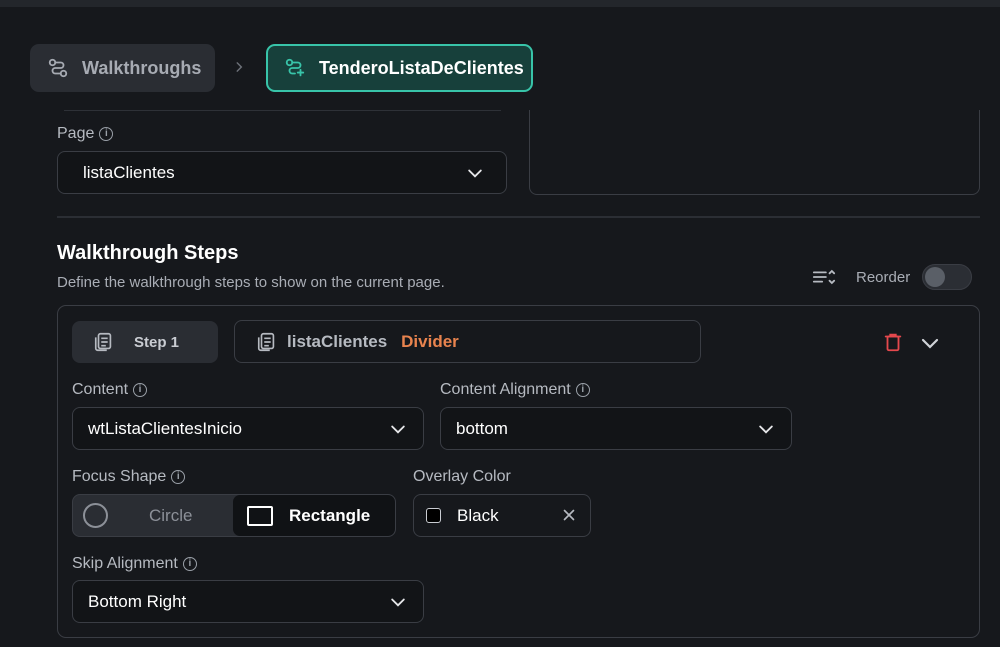 The height and width of the screenshot is (647, 1000). I want to click on content-select: wtListaClientesInicio, so click(248, 428).